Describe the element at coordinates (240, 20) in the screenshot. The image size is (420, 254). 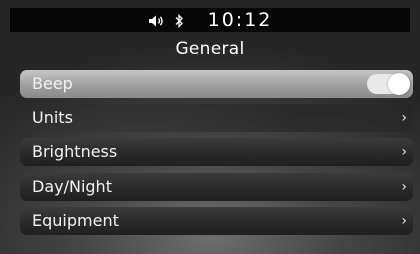
I see `clock: 10:12` at that location.